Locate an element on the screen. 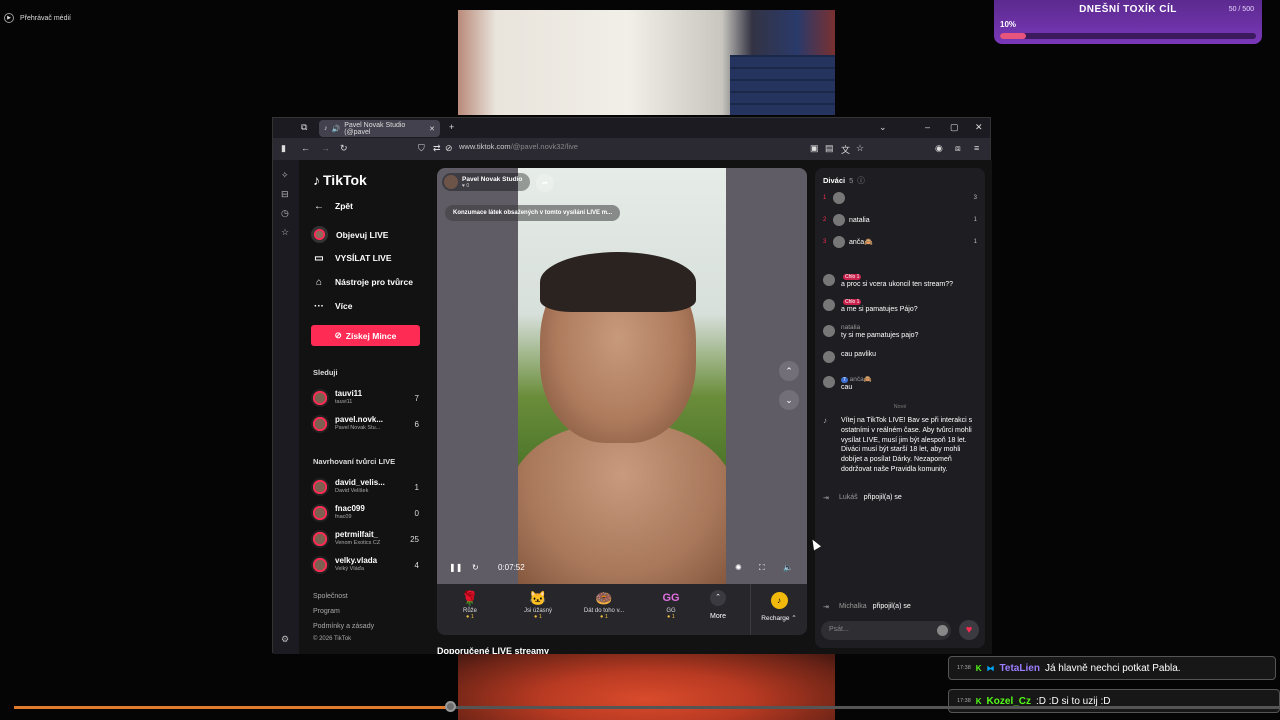 This screenshot has width=1280, height=720. viewer-rank: 2 is located at coordinates (825, 220).